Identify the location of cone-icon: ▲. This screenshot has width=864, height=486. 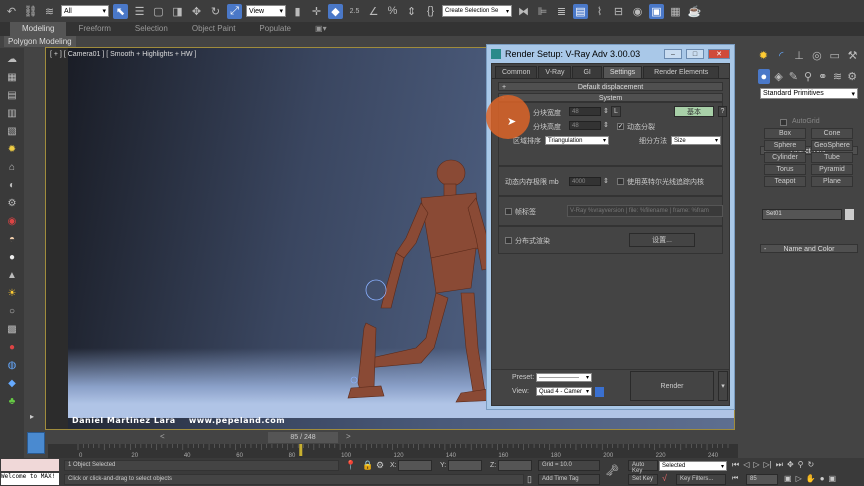
(12, 275).